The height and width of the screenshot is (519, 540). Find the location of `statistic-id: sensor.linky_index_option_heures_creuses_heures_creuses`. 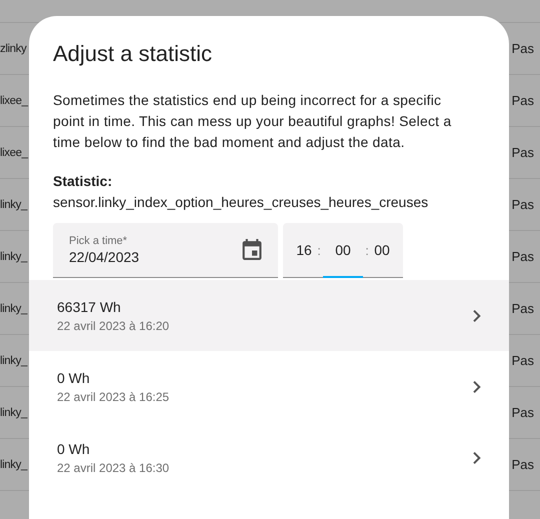

statistic-id: sensor.linky_index_option_heures_creuses_heures_creuses is located at coordinates (241, 202).